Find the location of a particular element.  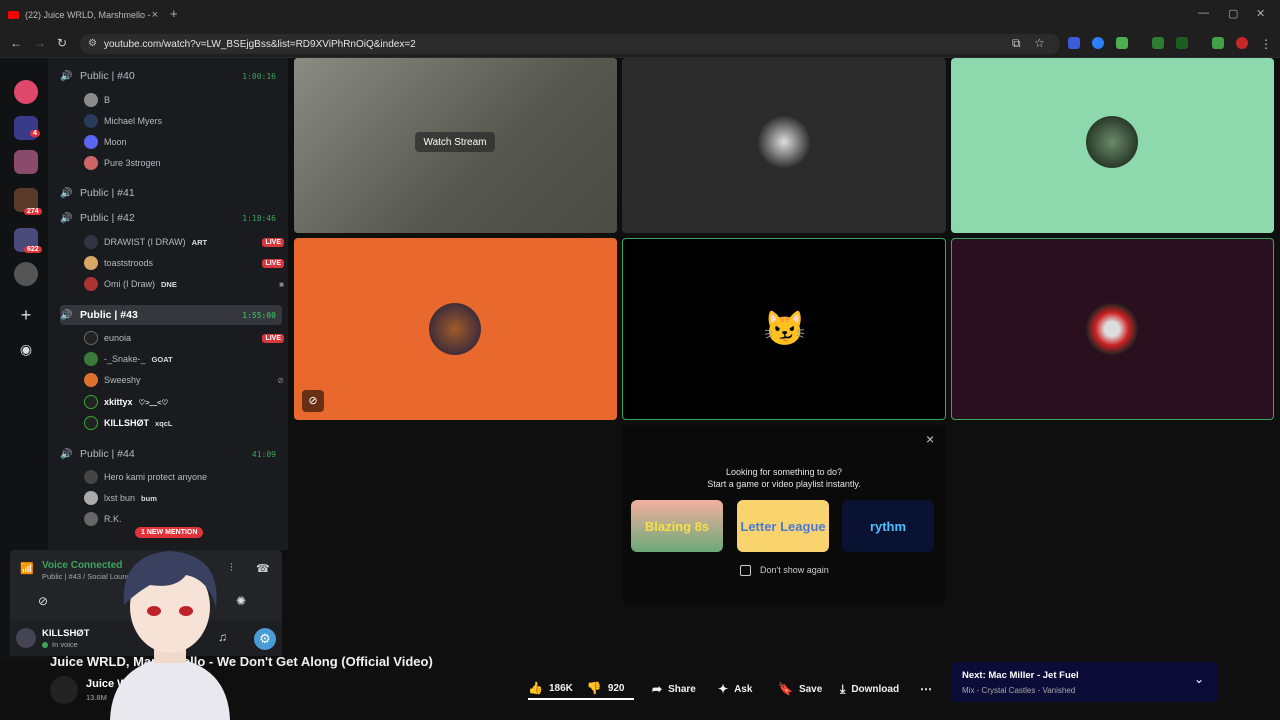

like-button: 👍 186K 👎 920 is located at coordinates (581, 689).